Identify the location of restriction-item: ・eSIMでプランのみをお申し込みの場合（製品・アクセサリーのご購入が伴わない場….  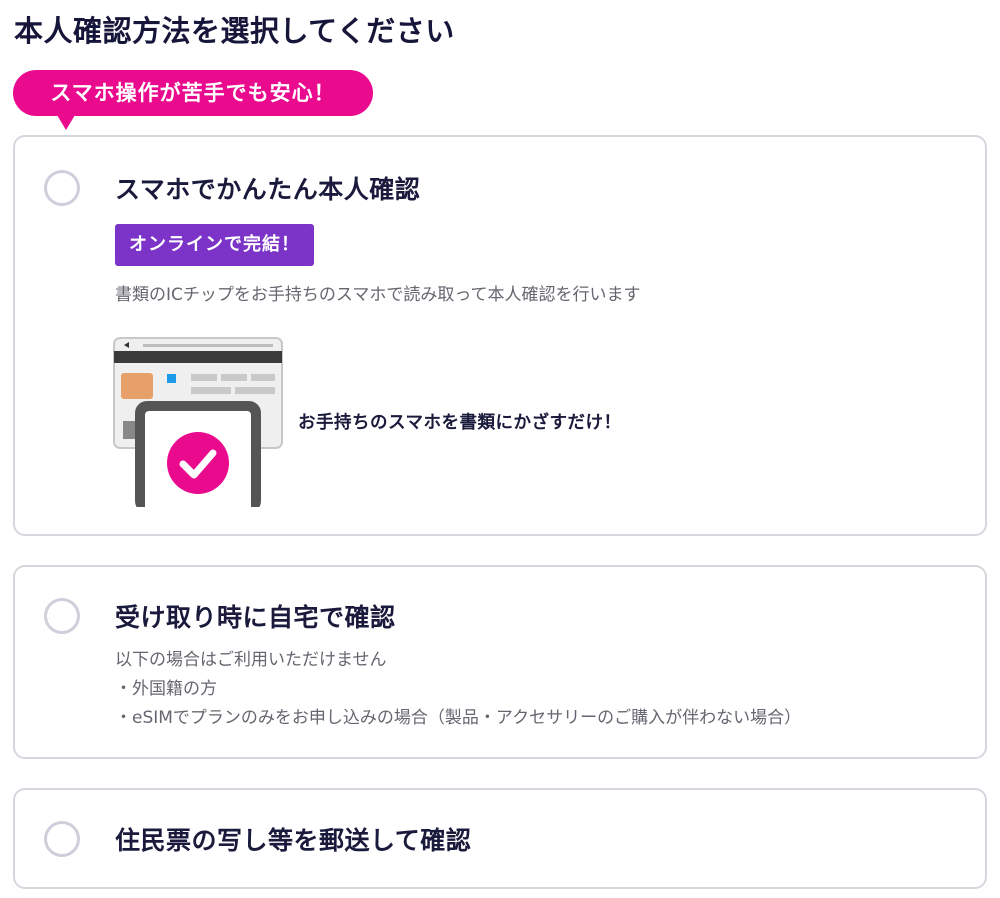
(458, 718).